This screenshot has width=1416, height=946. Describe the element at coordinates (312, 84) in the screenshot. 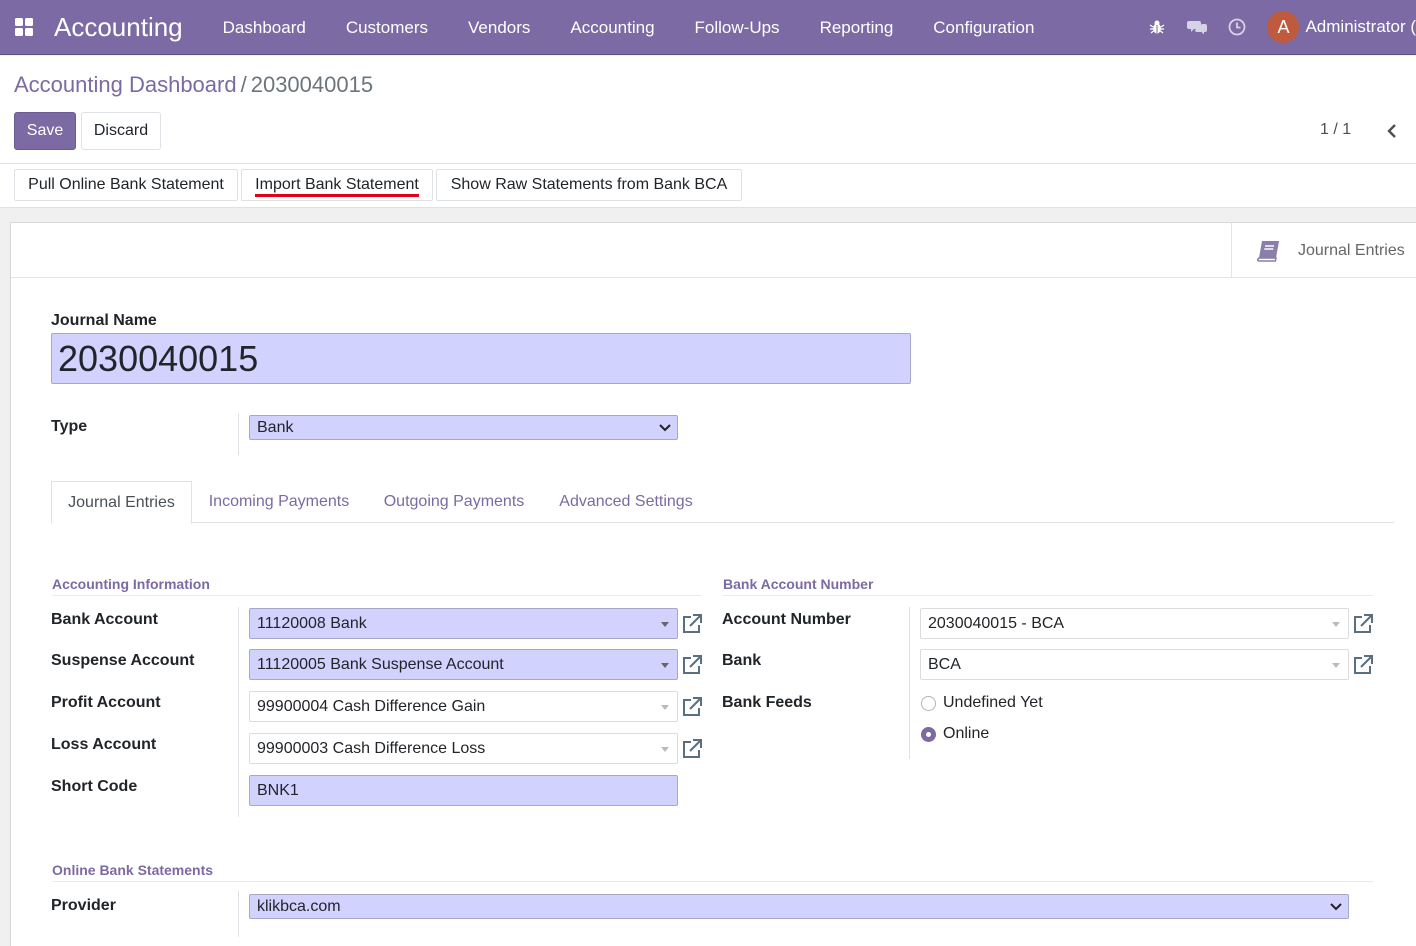

I see `breadcrumb-current: 2030040015` at that location.